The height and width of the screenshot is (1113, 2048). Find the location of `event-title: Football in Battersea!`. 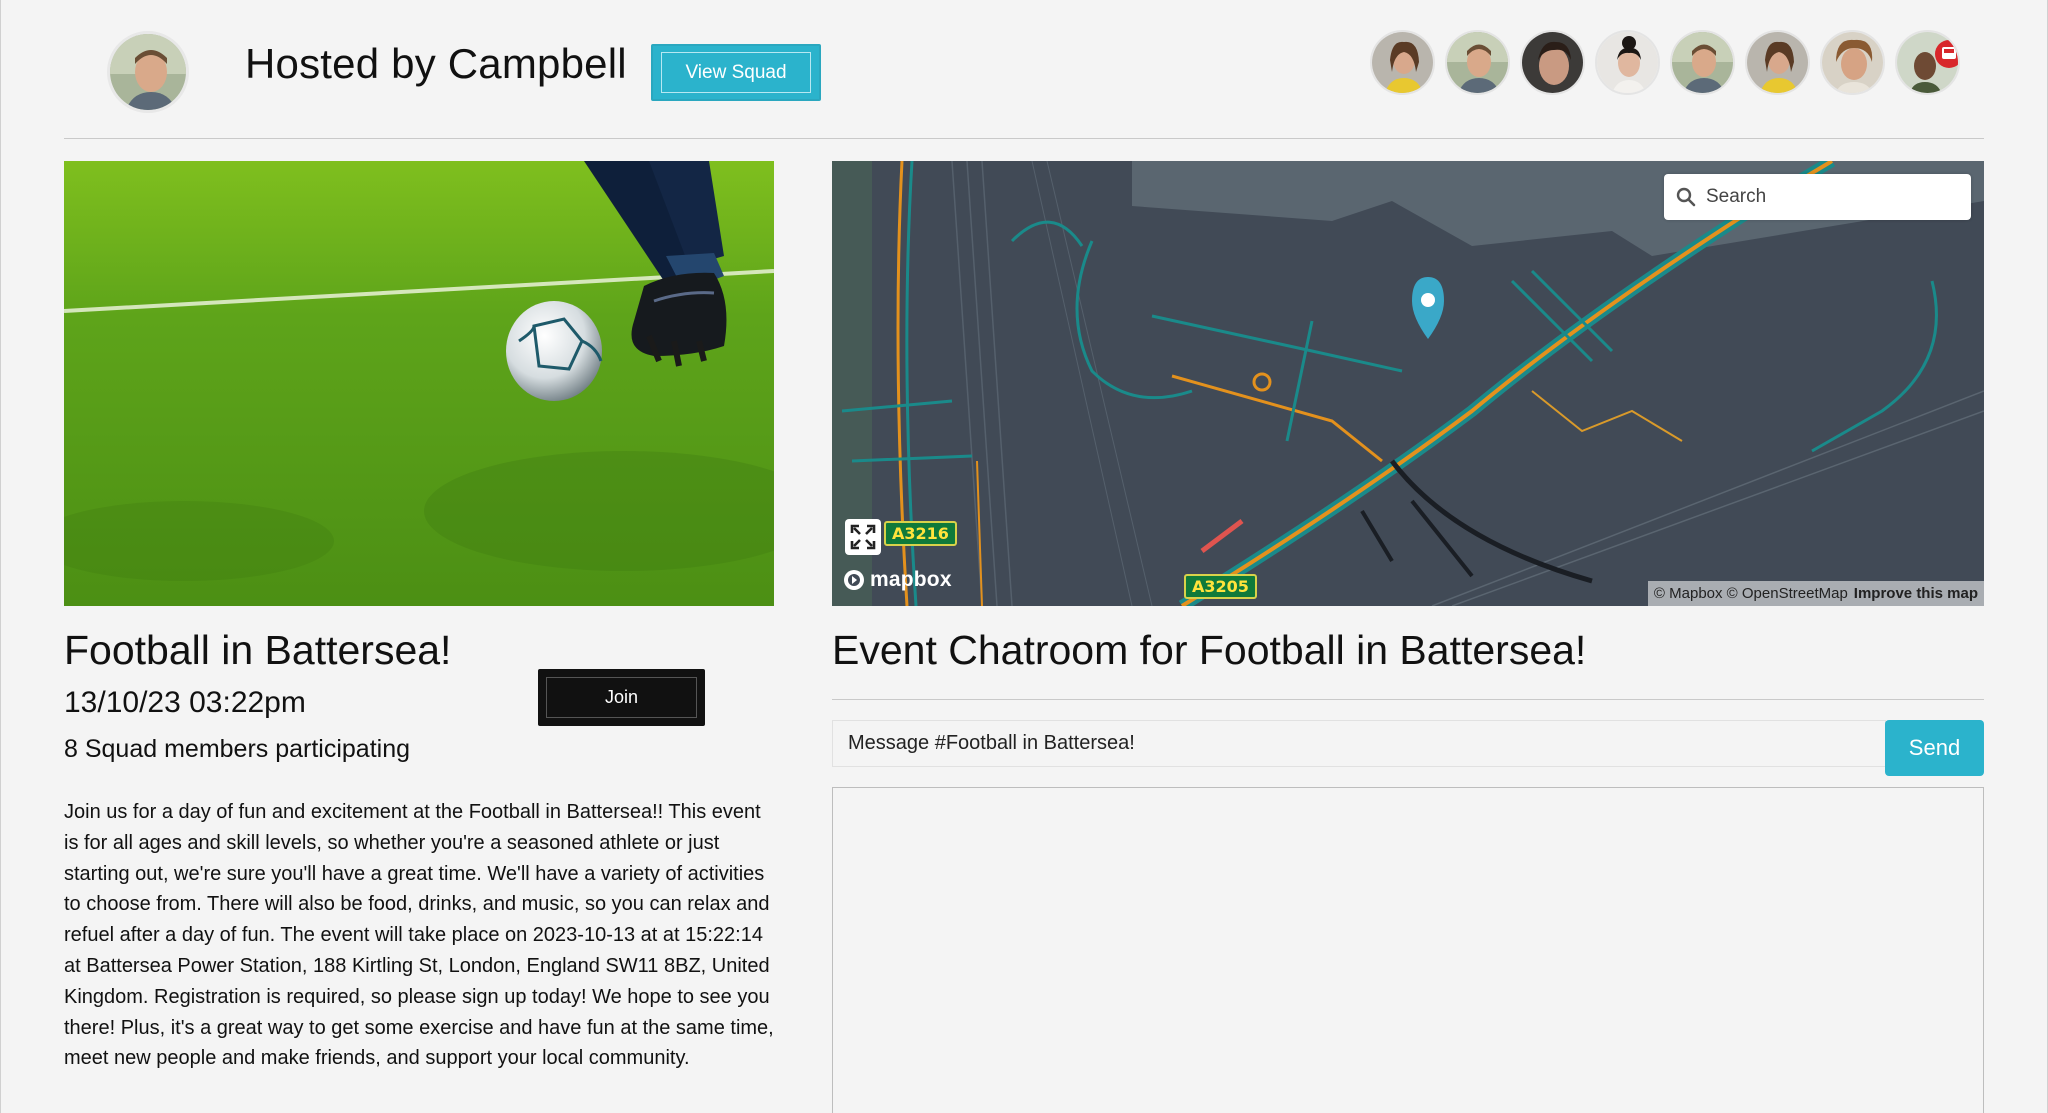

event-title: Football in Battersea! is located at coordinates (258, 650).